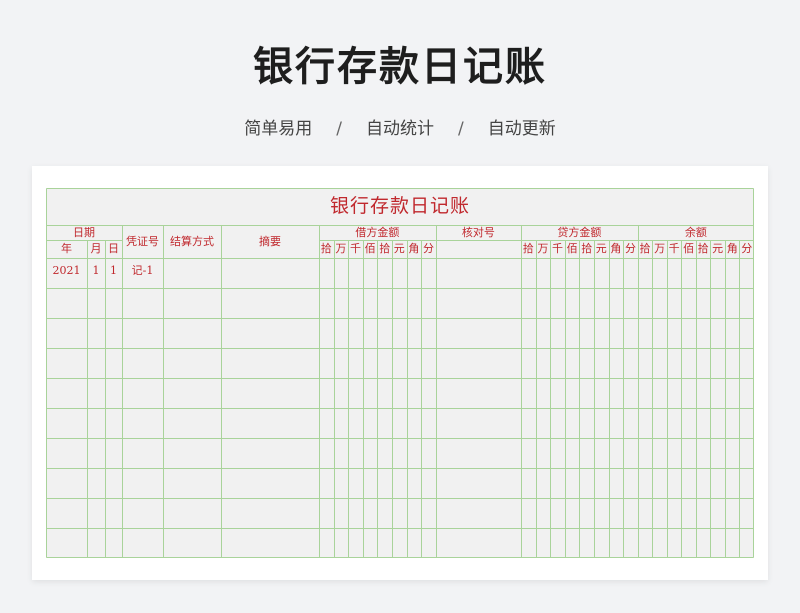  I want to click on header-balance-digit: 万, so click(660, 248).